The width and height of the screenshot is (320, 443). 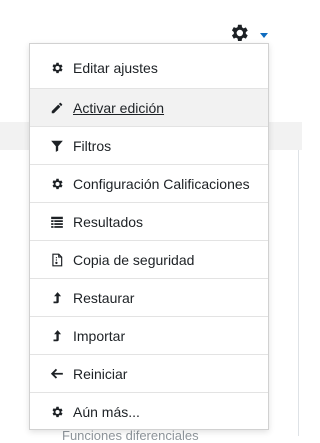 What do you see at coordinates (57, 108) in the screenshot?
I see `pencil-icon` at bounding box center [57, 108].